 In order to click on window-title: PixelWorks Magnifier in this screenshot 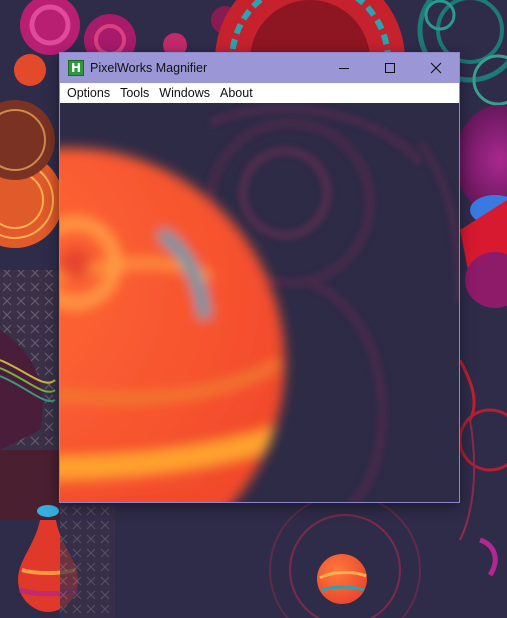, I will do `click(149, 68)`.